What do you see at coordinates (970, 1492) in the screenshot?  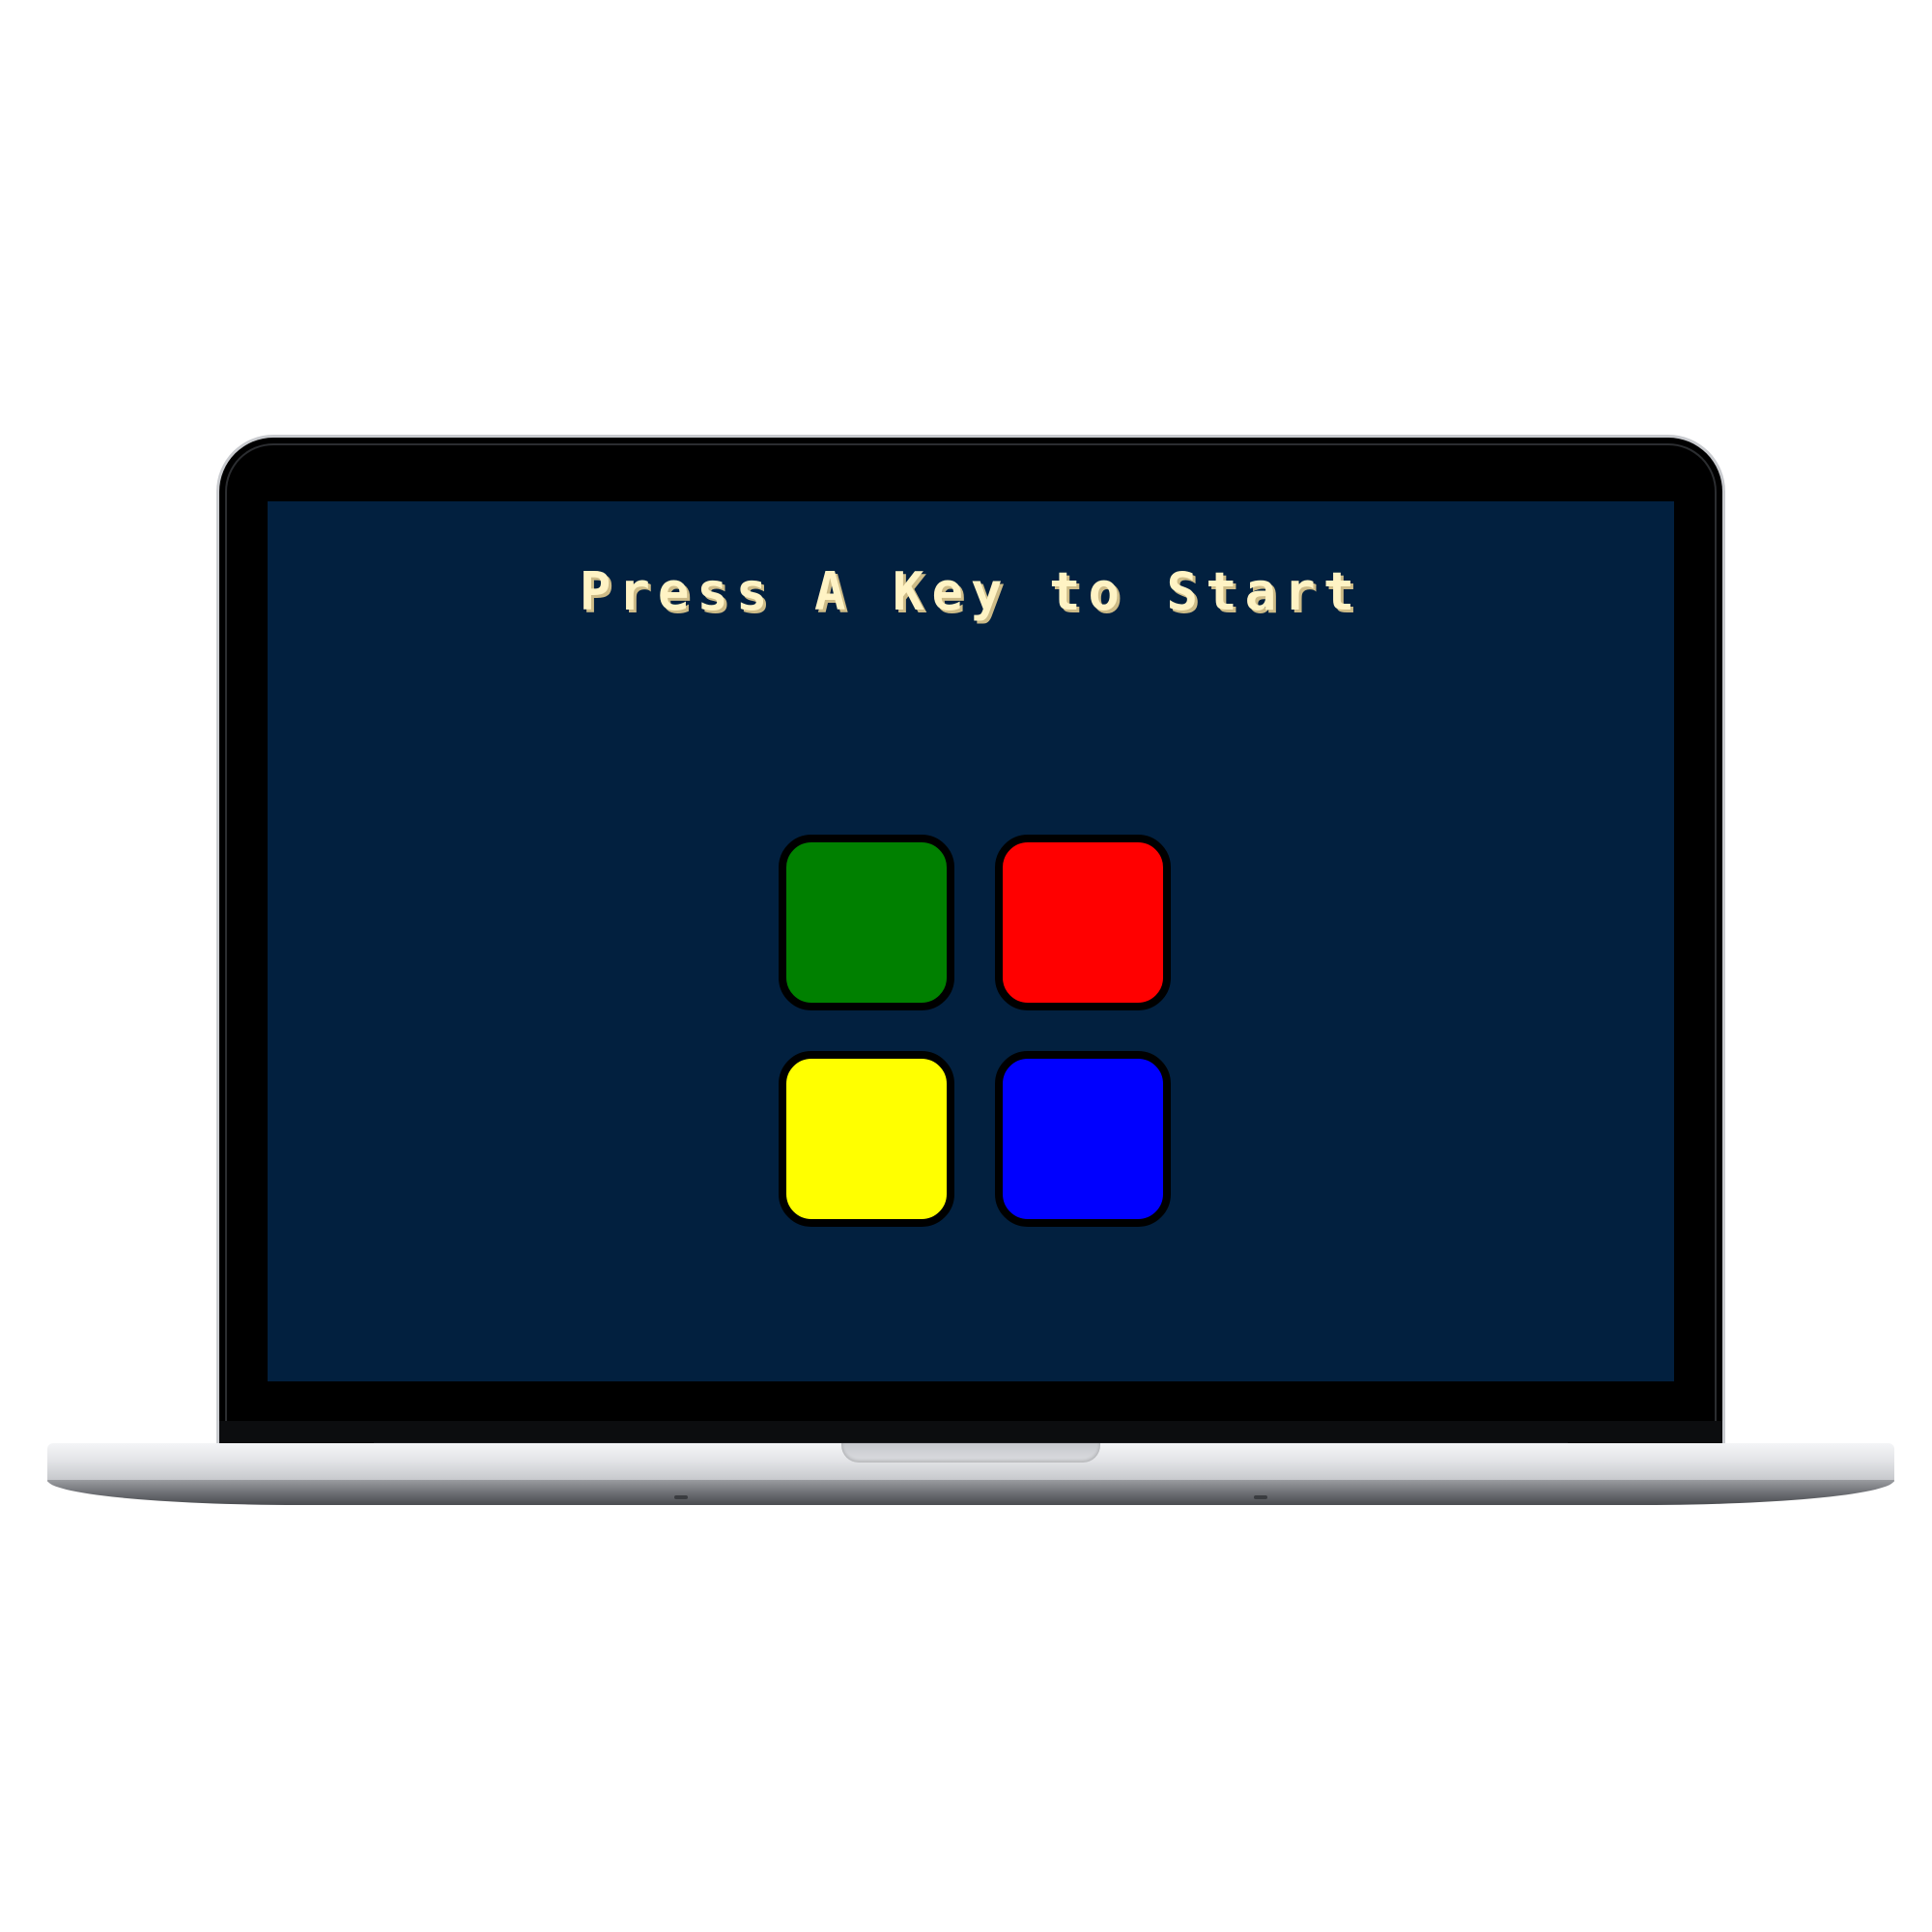 I see `laptop-base-underside` at bounding box center [970, 1492].